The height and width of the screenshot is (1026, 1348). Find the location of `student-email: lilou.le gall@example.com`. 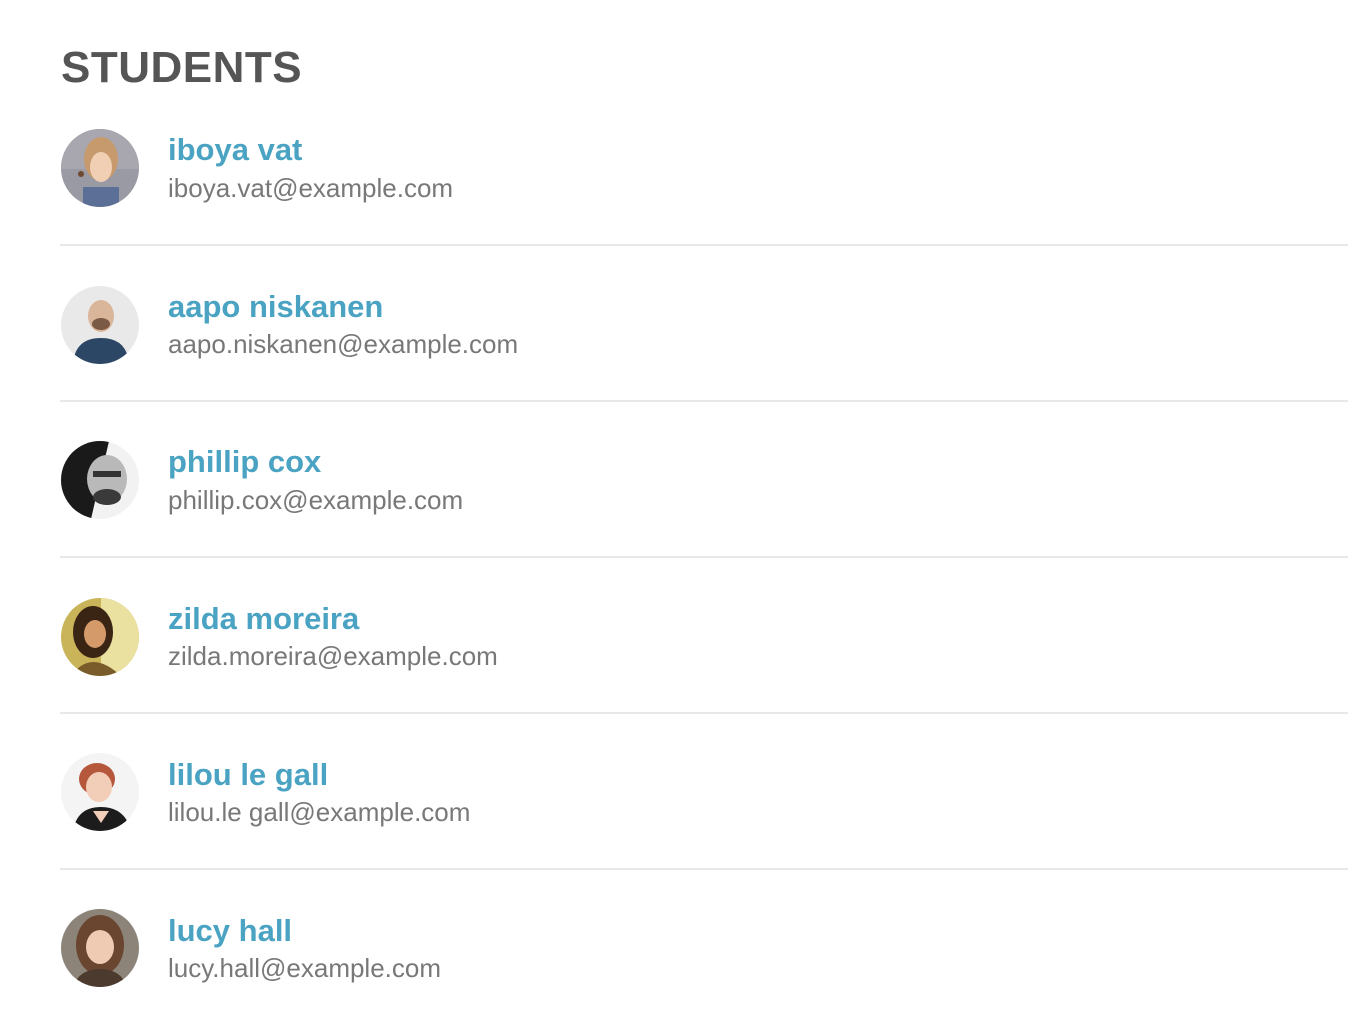

student-email: lilou.le gall@example.com is located at coordinates (319, 812).